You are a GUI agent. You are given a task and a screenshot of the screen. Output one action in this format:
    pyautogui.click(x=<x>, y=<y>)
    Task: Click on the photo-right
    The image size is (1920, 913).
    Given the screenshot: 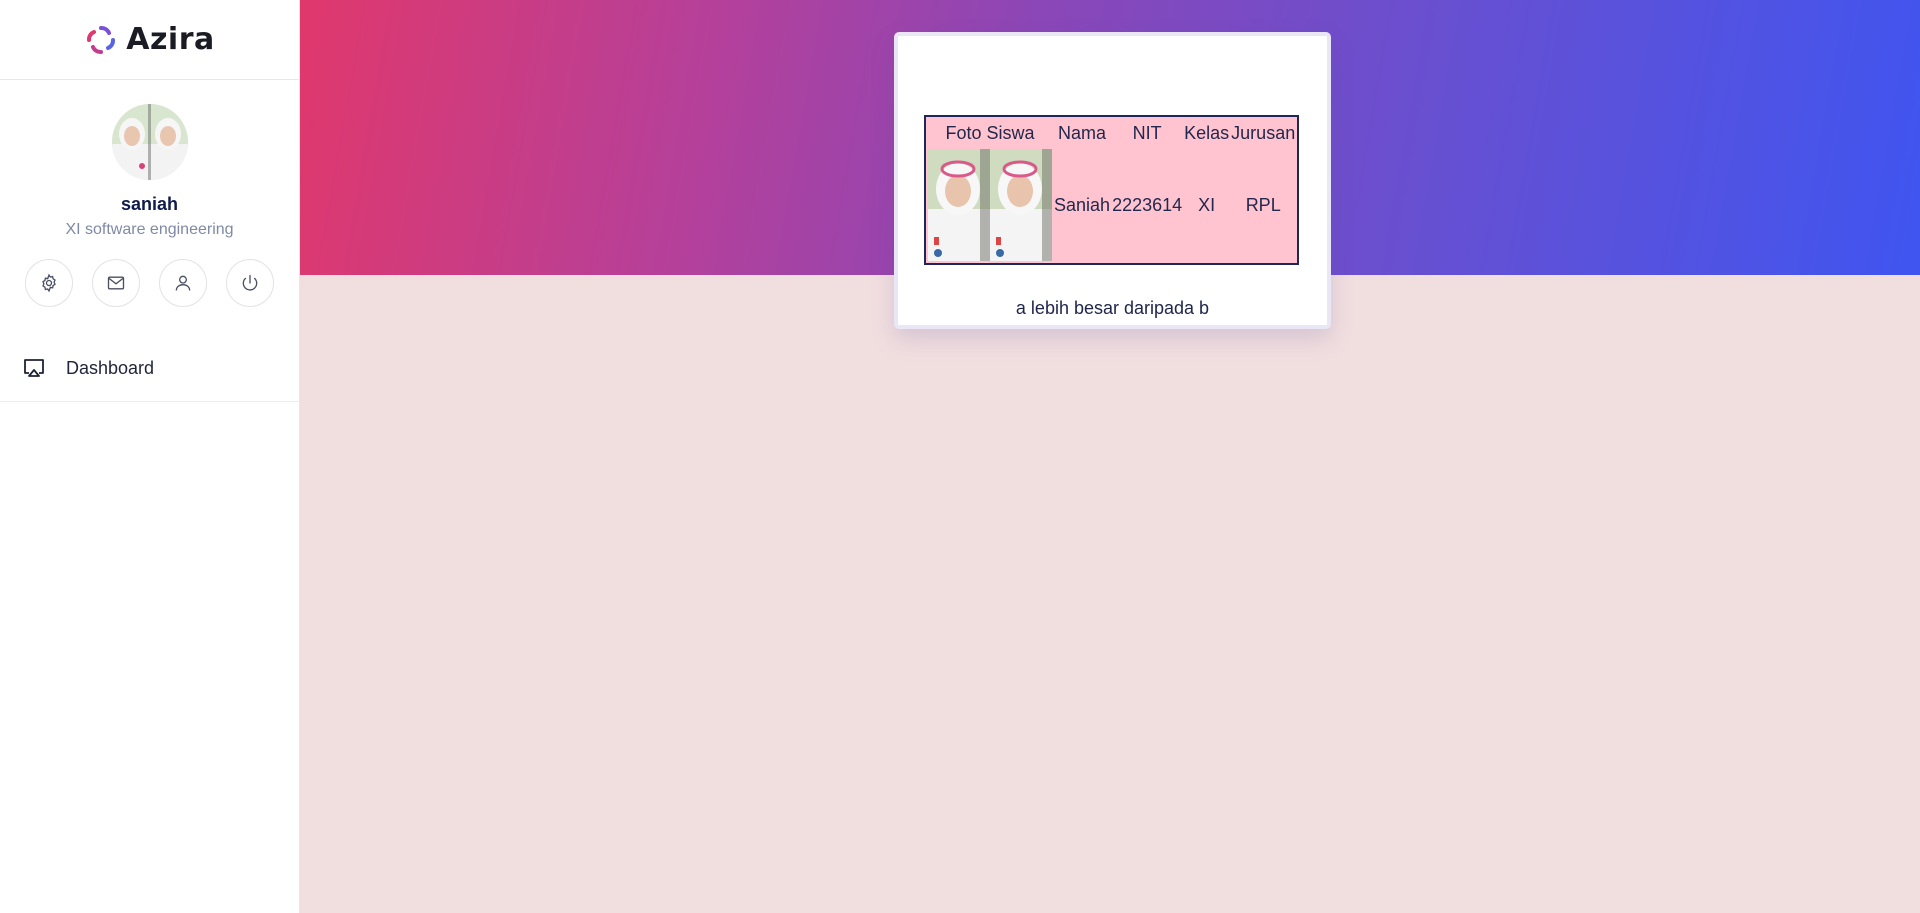 What is the action you would take?
    pyautogui.click(x=1021, y=205)
    